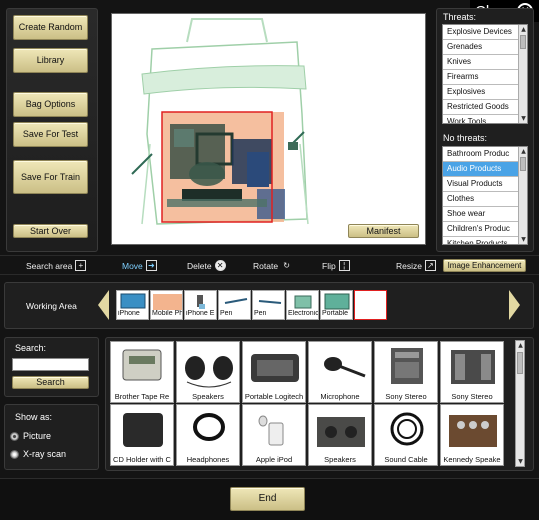  What do you see at coordinates (465, 138) in the screenshot?
I see `no-threats-title: No threats:` at bounding box center [465, 138].